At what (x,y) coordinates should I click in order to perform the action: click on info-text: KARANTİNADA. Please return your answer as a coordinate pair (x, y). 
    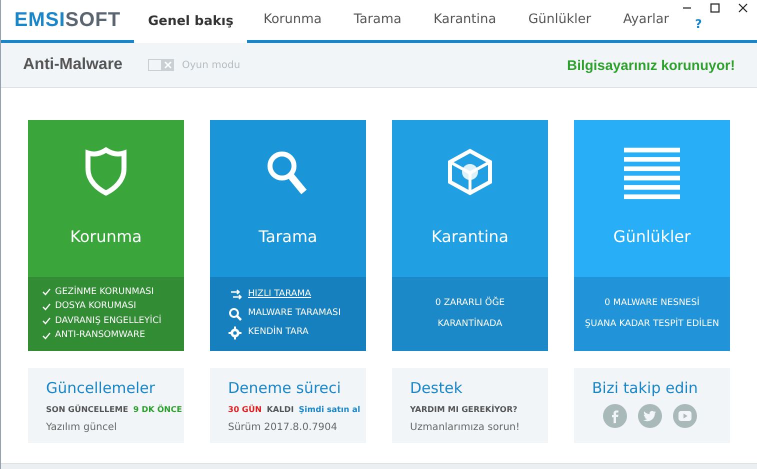
    Looking at the image, I should click on (470, 324).